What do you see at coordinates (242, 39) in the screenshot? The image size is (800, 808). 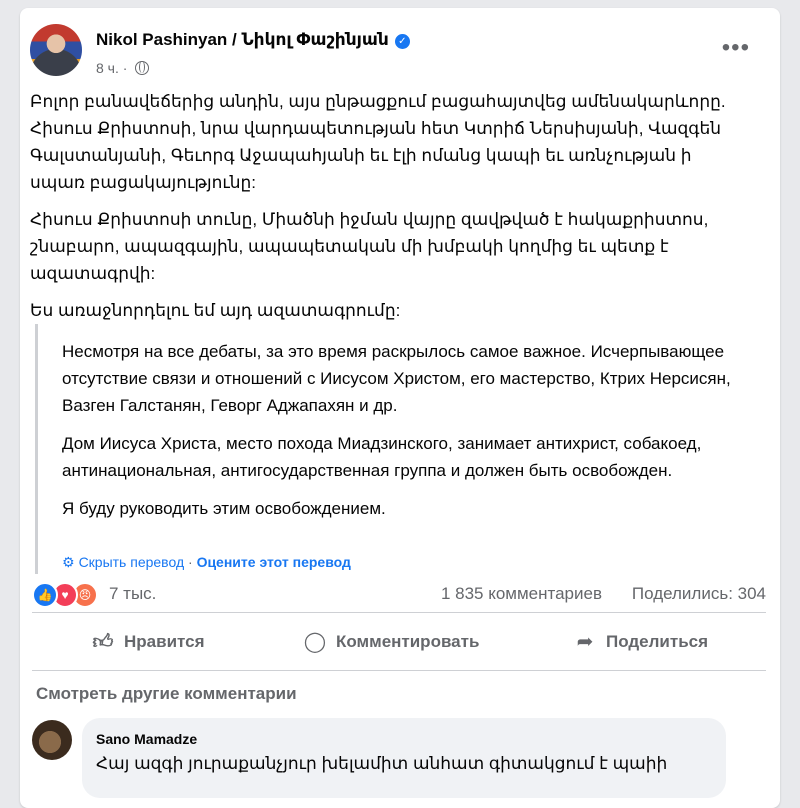 I see `author-name-label: Nikol Pashinyan / Նիկոլ Փաշինյան` at bounding box center [242, 39].